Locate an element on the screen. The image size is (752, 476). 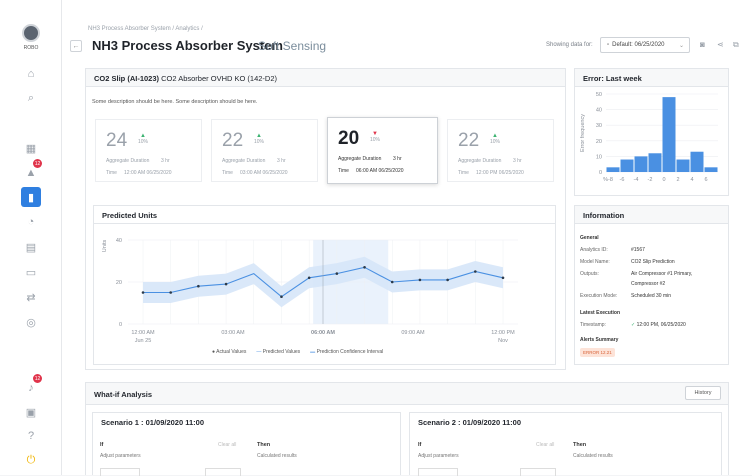
settings-icon: ▣ is located at coordinates (31, 412).